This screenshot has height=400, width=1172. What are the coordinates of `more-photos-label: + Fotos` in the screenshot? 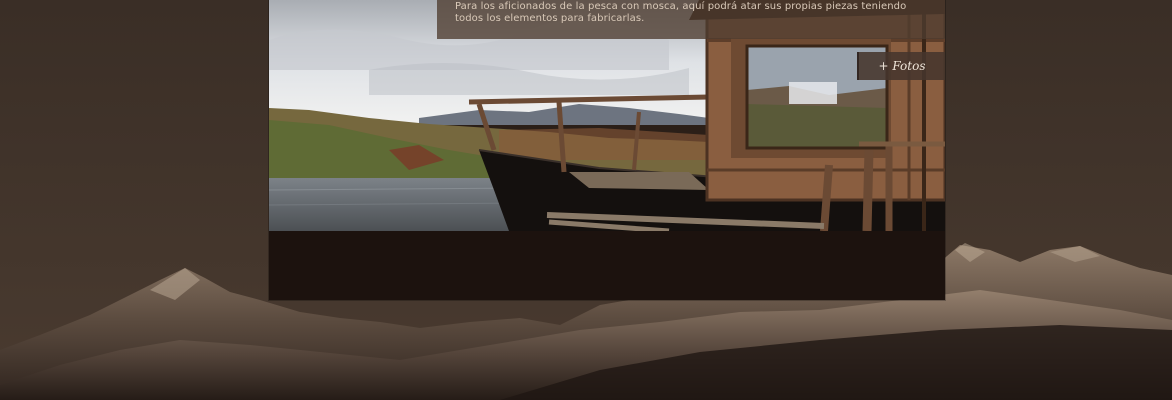 It's located at (902, 66).